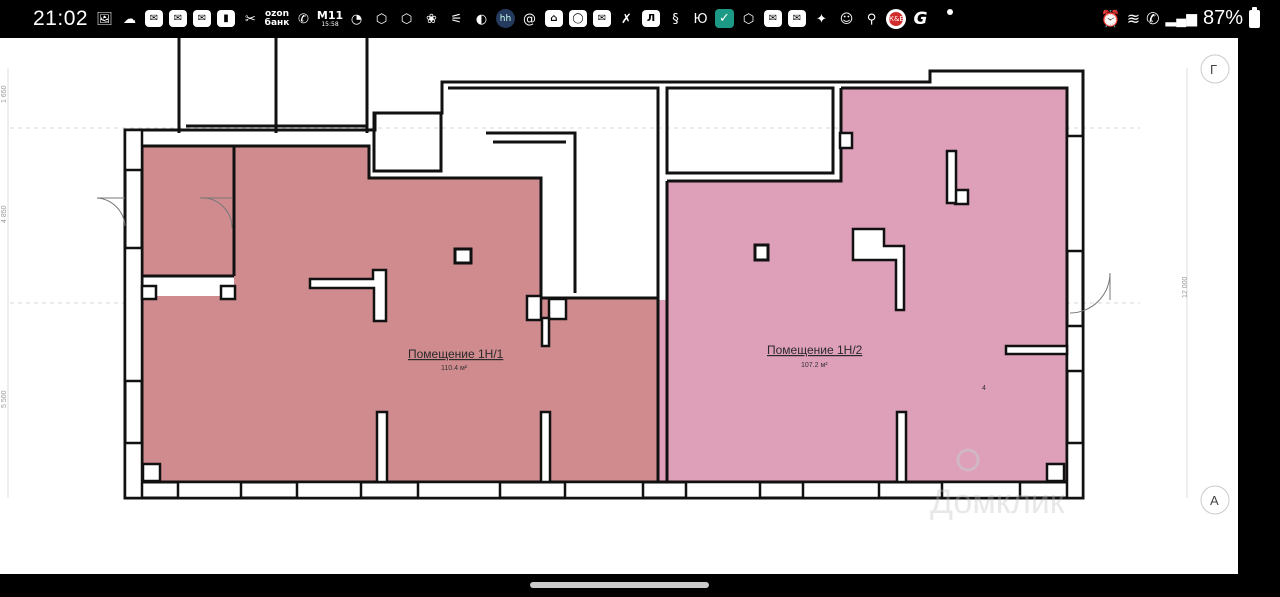 The height and width of the screenshot is (597, 1280). What do you see at coordinates (454, 368) in the screenshot?
I see `room-1-area: 110.4 м²` at bounding box center [454, 368].